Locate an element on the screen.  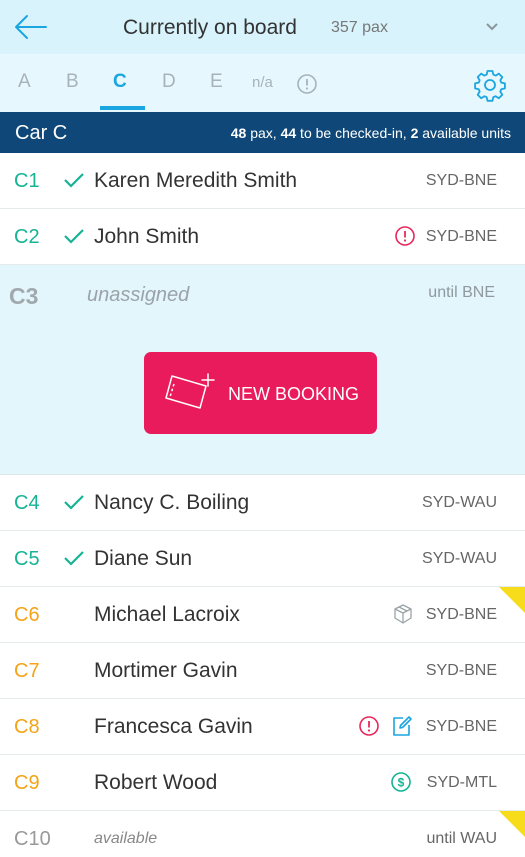
seat-number: C7 is located at coordinates (27, 671).